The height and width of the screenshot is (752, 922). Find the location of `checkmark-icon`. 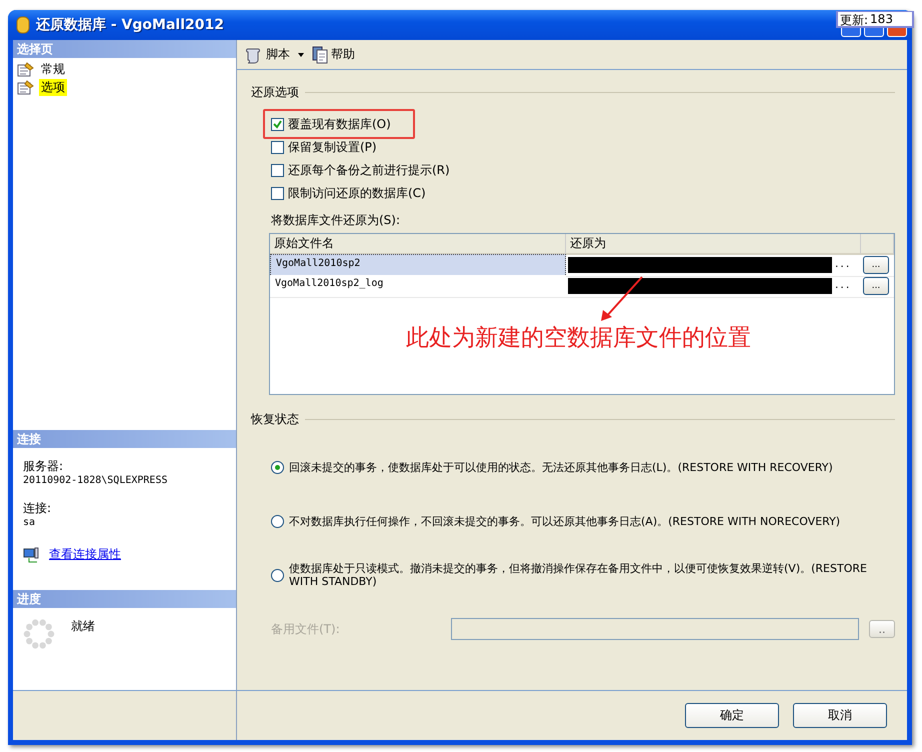

checkmark-icon is located at coordinates (277, 124).